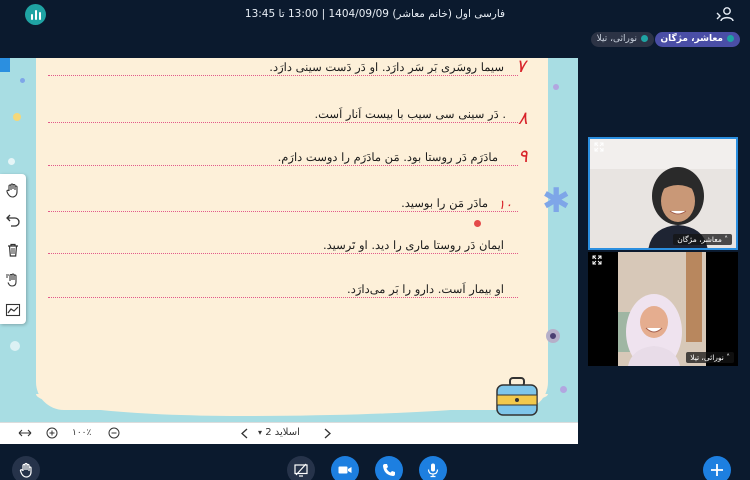 The image size is (750, 480). I want to click on webcam-user-name: ˄ معاشر، مژگان, so click(702, 239).